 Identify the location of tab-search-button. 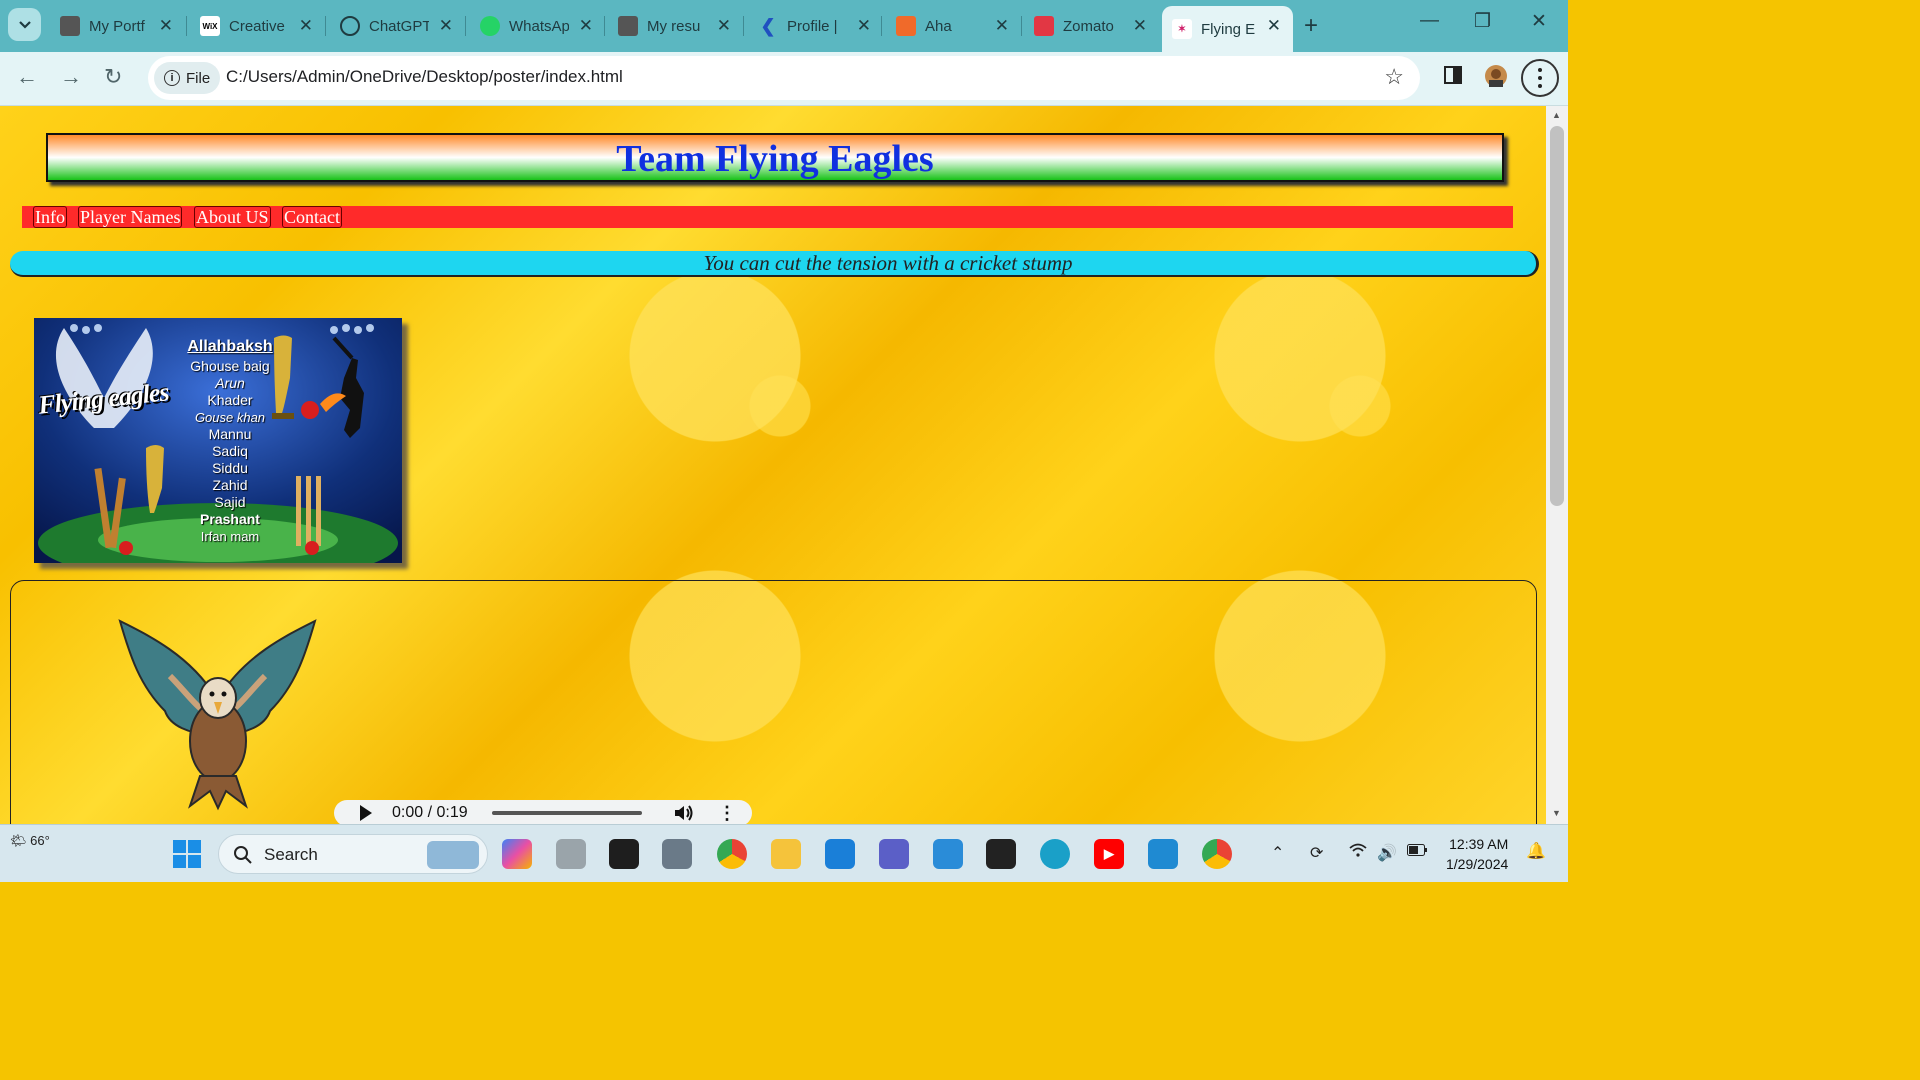
(24, 24).